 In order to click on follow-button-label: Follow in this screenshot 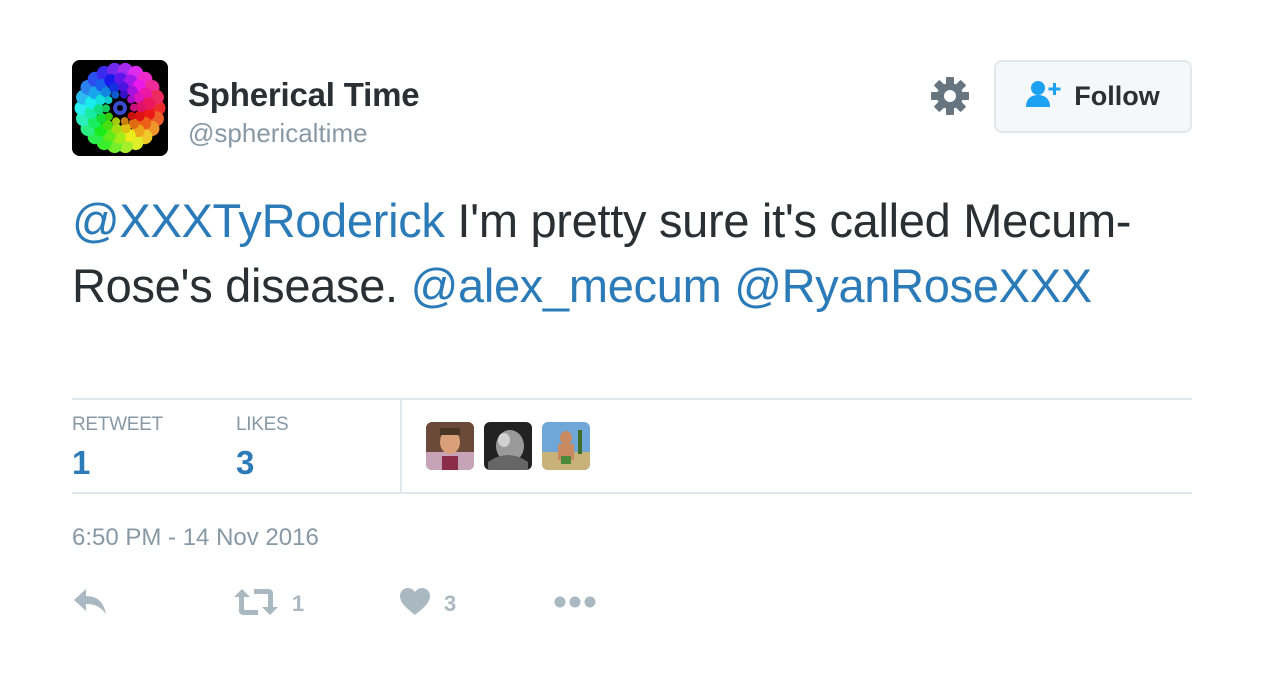, I will do `click(1117, 96)`.